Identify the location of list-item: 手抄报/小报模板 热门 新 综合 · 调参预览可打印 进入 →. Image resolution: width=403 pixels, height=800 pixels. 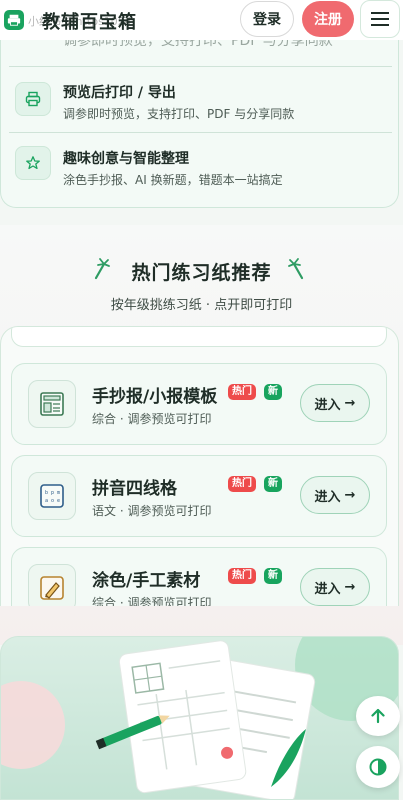
(199, 404).